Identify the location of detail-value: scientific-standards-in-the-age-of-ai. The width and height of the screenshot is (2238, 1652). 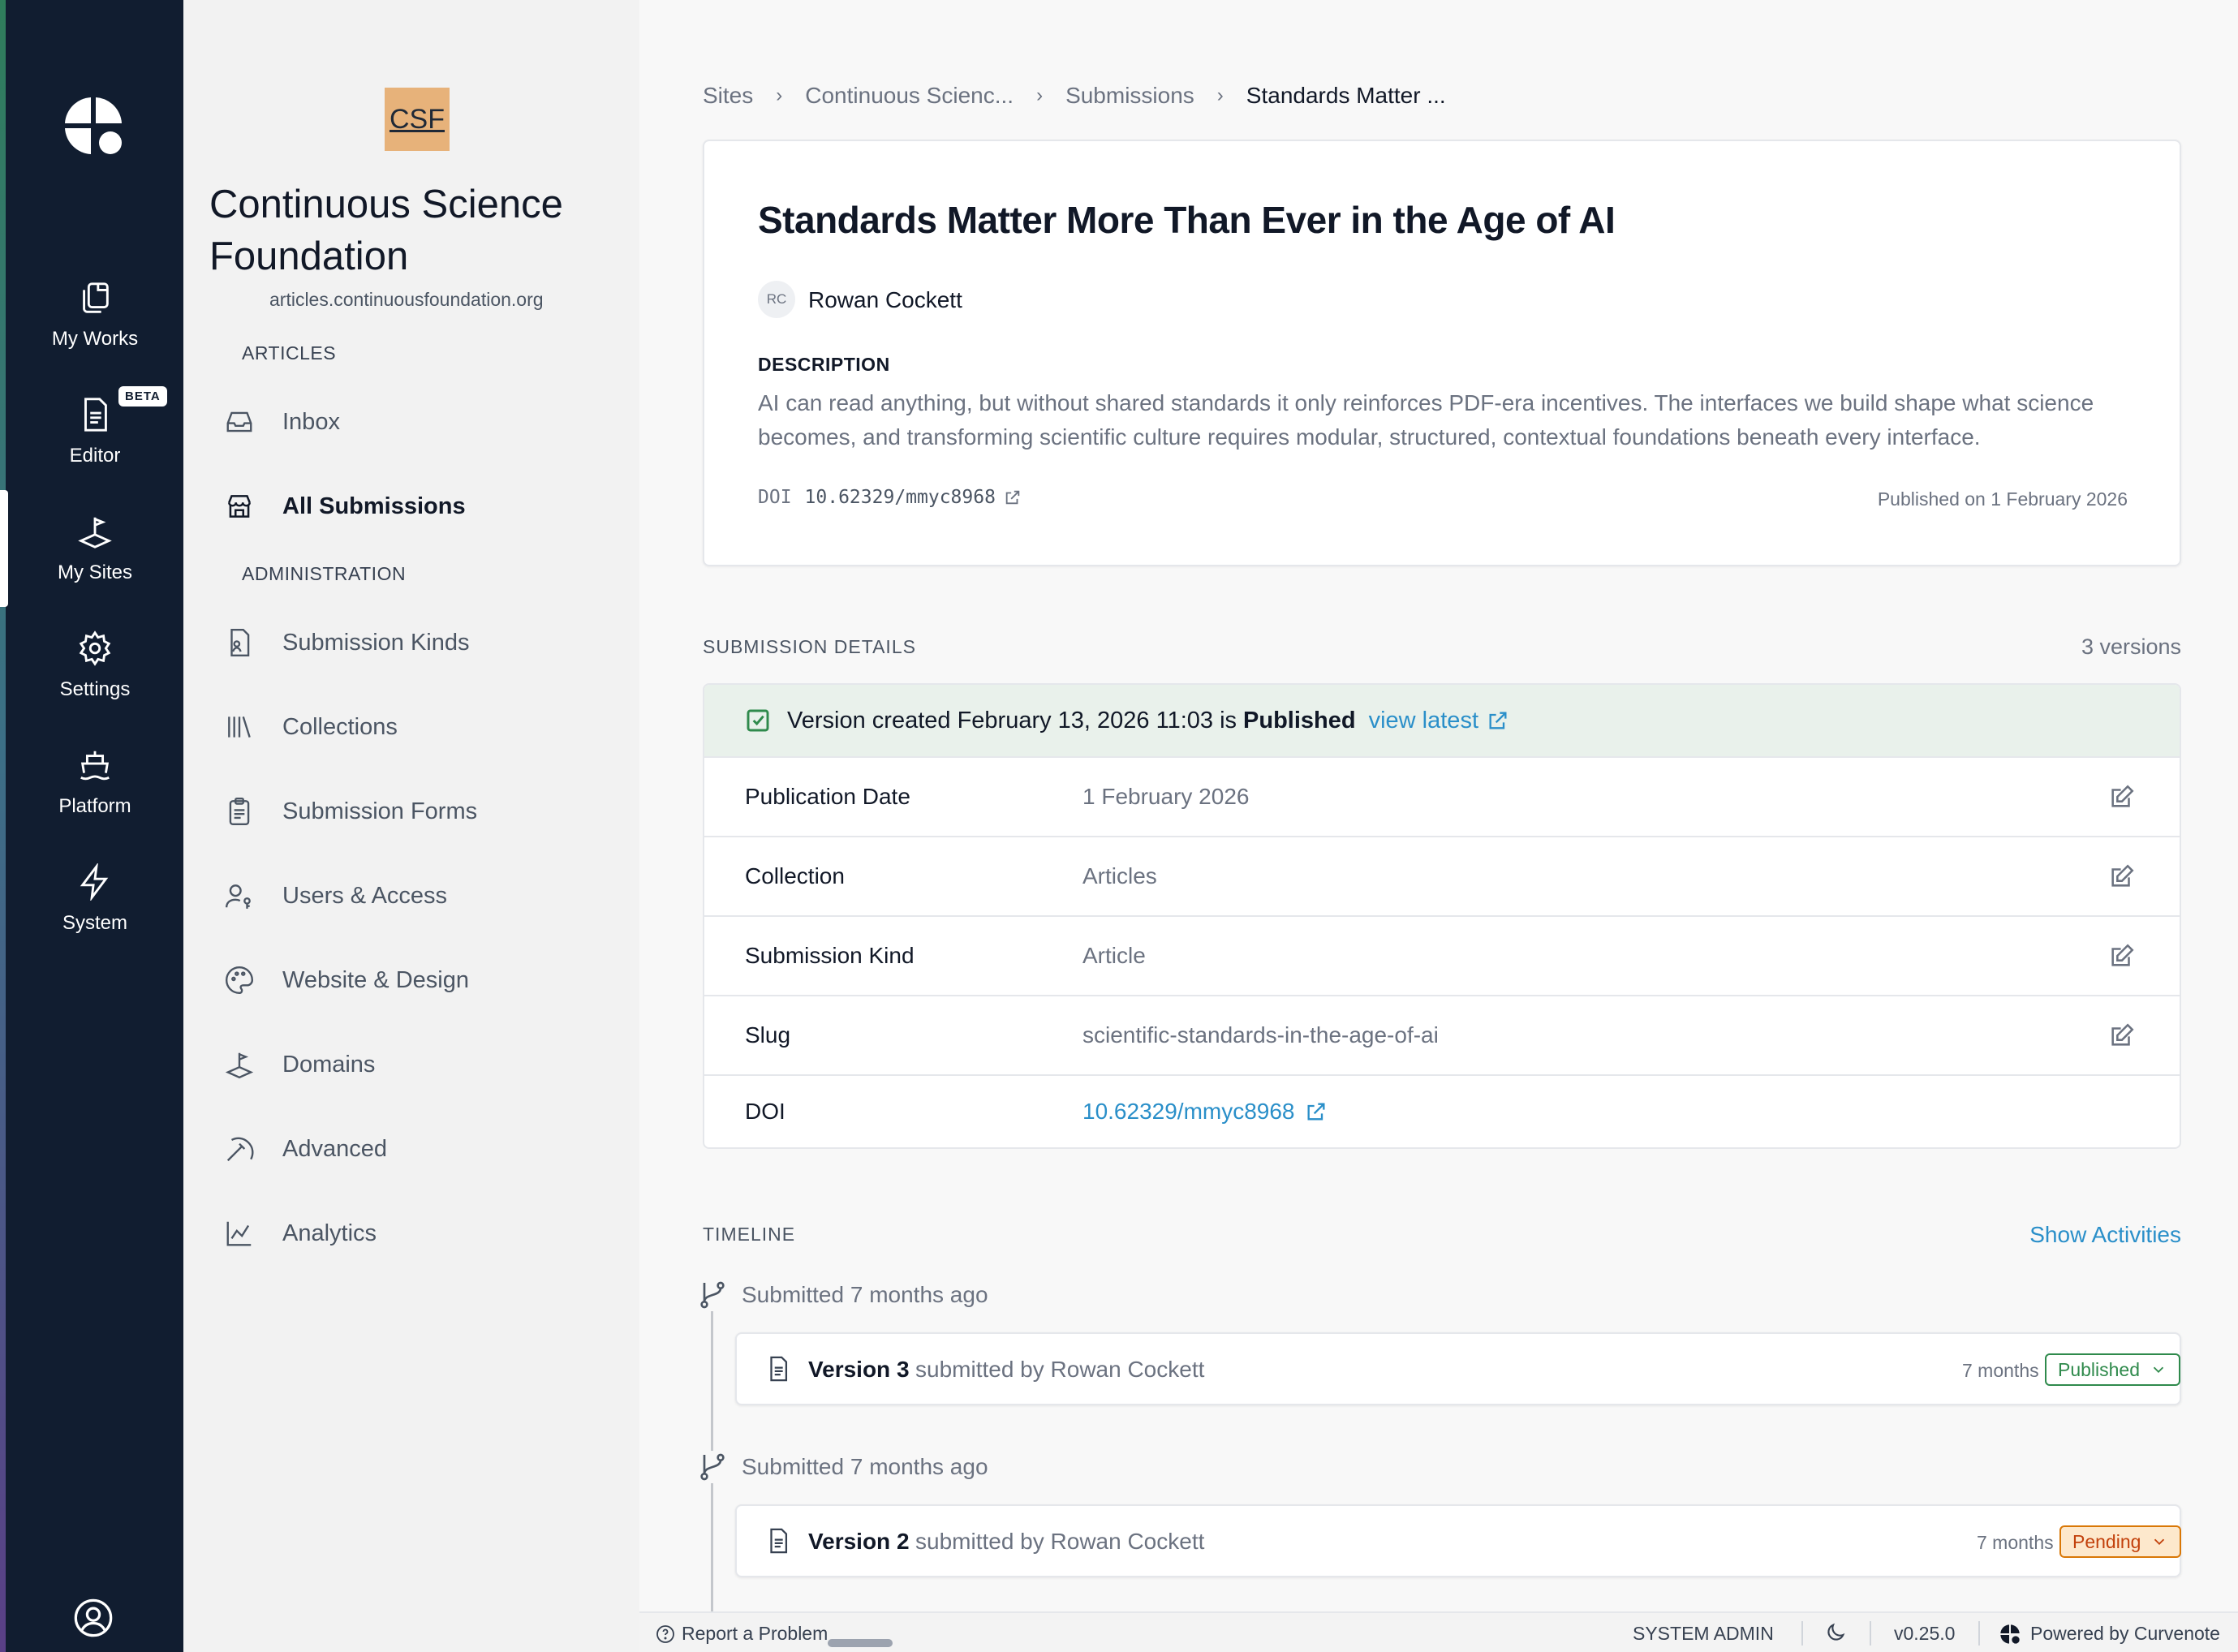
(1260, 1035).